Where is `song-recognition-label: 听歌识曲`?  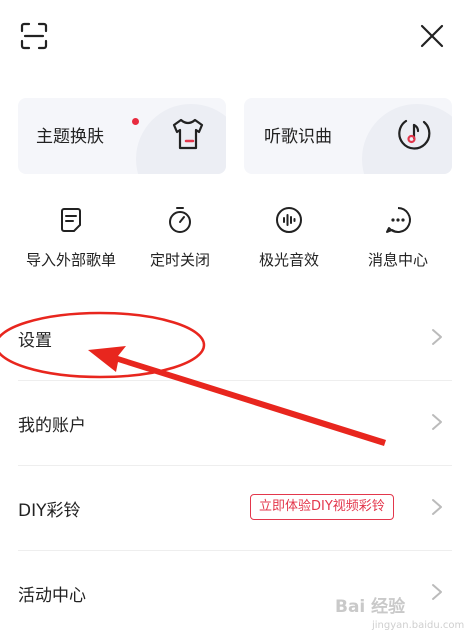 song-recognition-label: 听歌识曲 is located at coordinates (298, 137).